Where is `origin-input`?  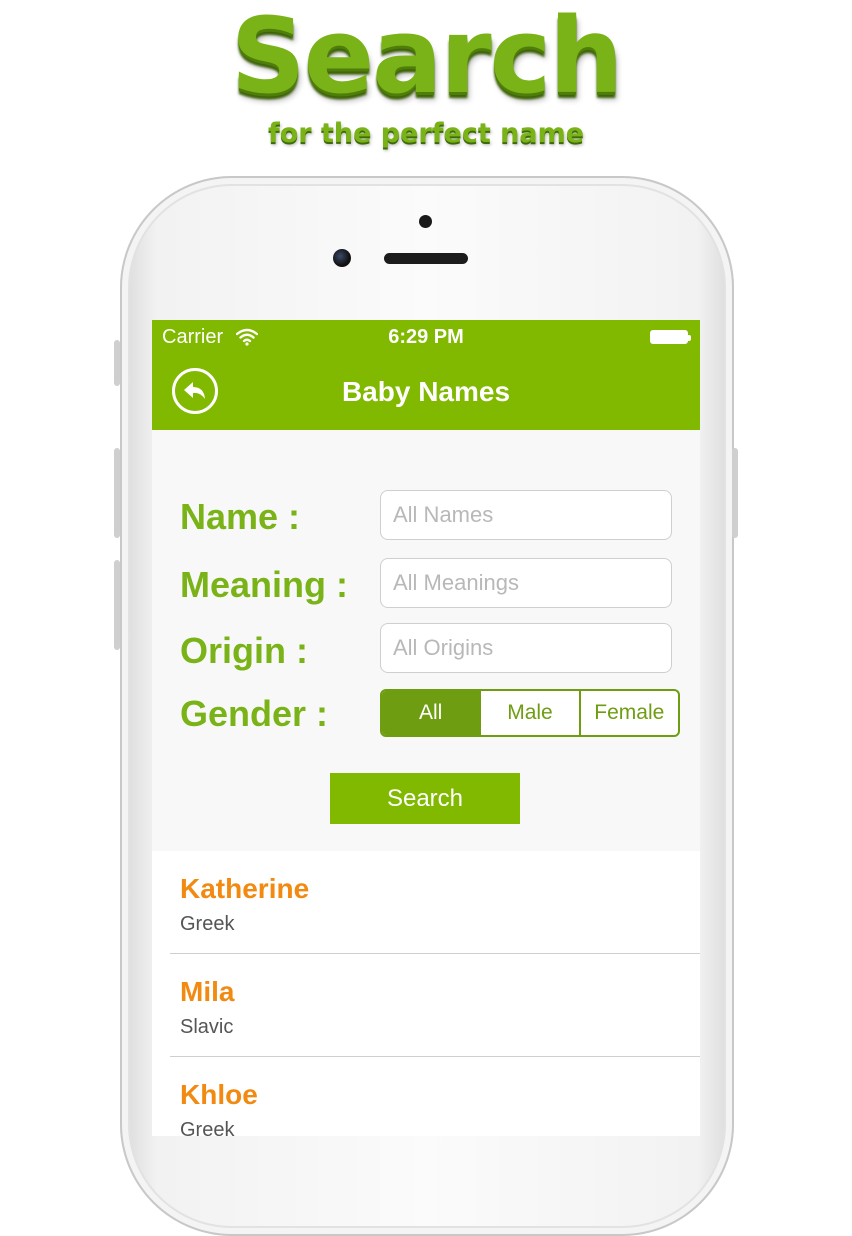
origin-input is located at coordinates (526, 648).